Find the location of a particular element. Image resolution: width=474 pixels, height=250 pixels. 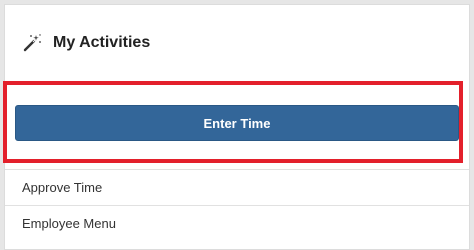

magic-wand-icon is located at coordinates (32, 43).